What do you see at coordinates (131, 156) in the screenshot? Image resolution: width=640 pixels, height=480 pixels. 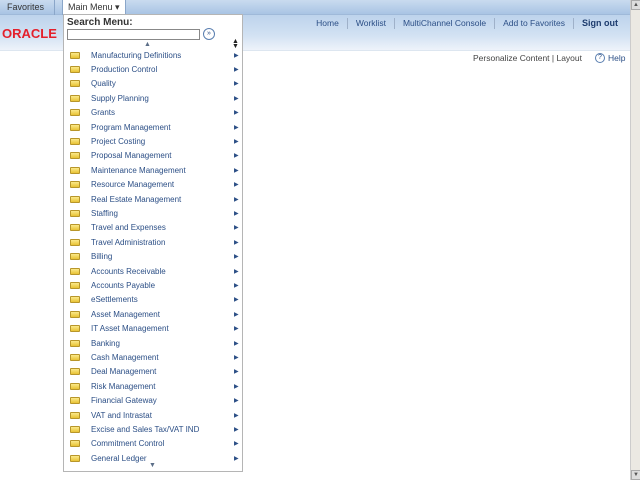 I see `menu-item-label: Proposal Management` at bounding box center [131, 156].